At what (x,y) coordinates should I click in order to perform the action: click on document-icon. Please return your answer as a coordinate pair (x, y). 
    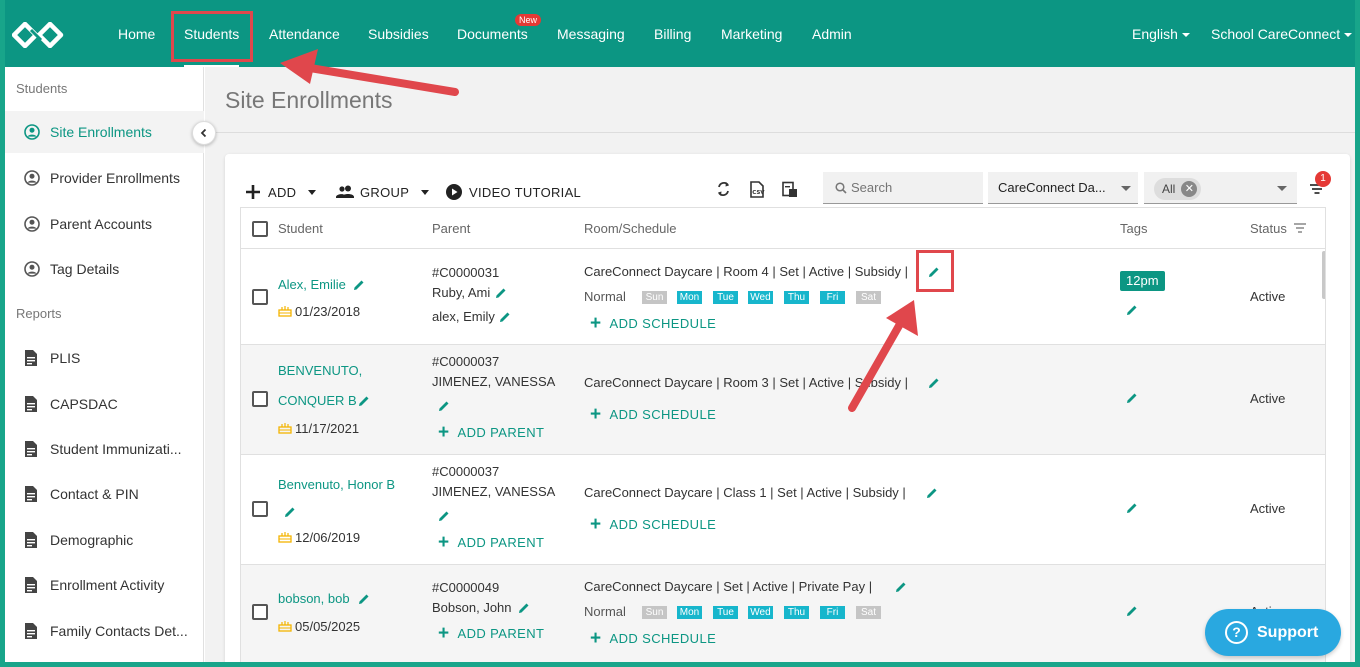
    Looking at the image, I should click on (31, 358).